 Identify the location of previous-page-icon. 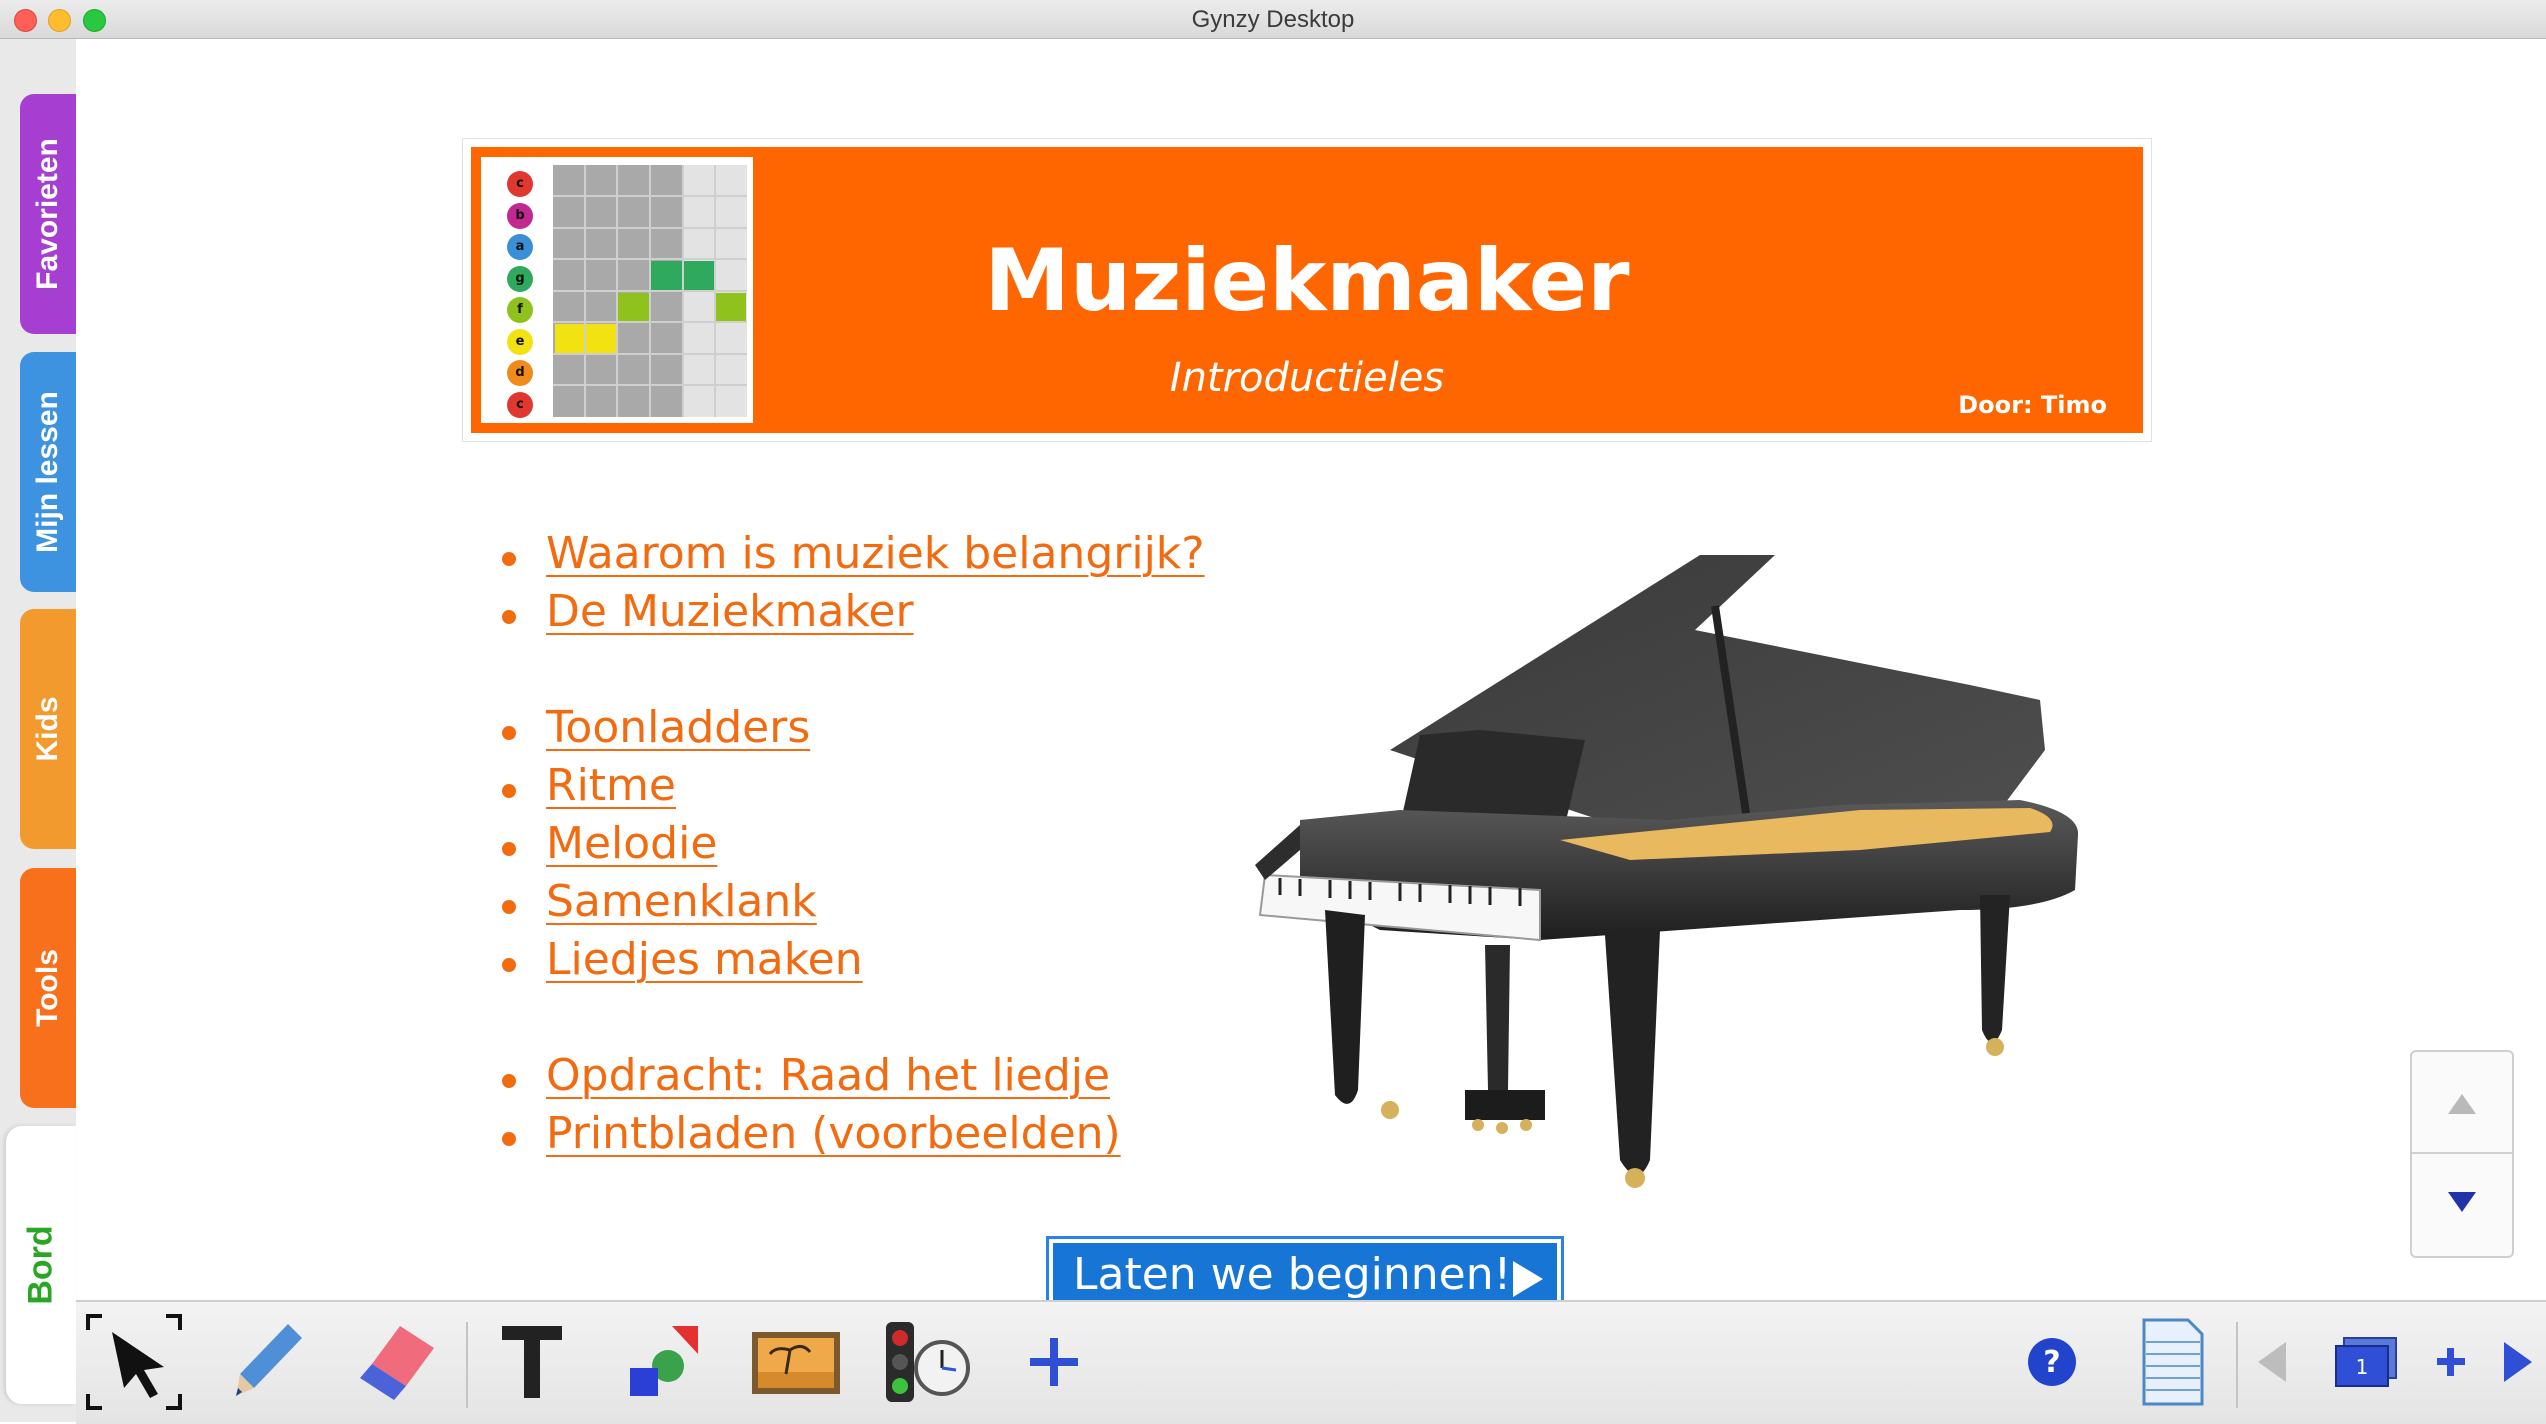
(2272, 1362).